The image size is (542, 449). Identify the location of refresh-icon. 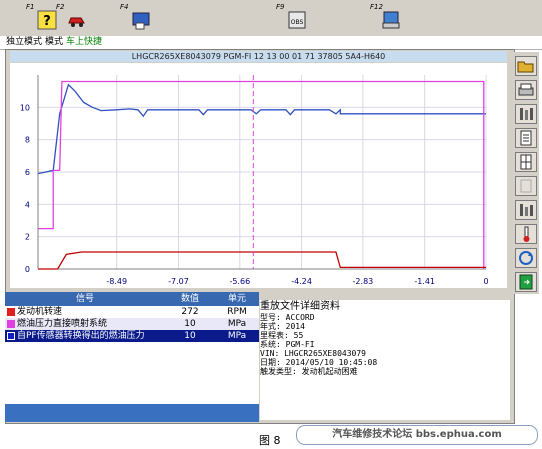
(526, 258).